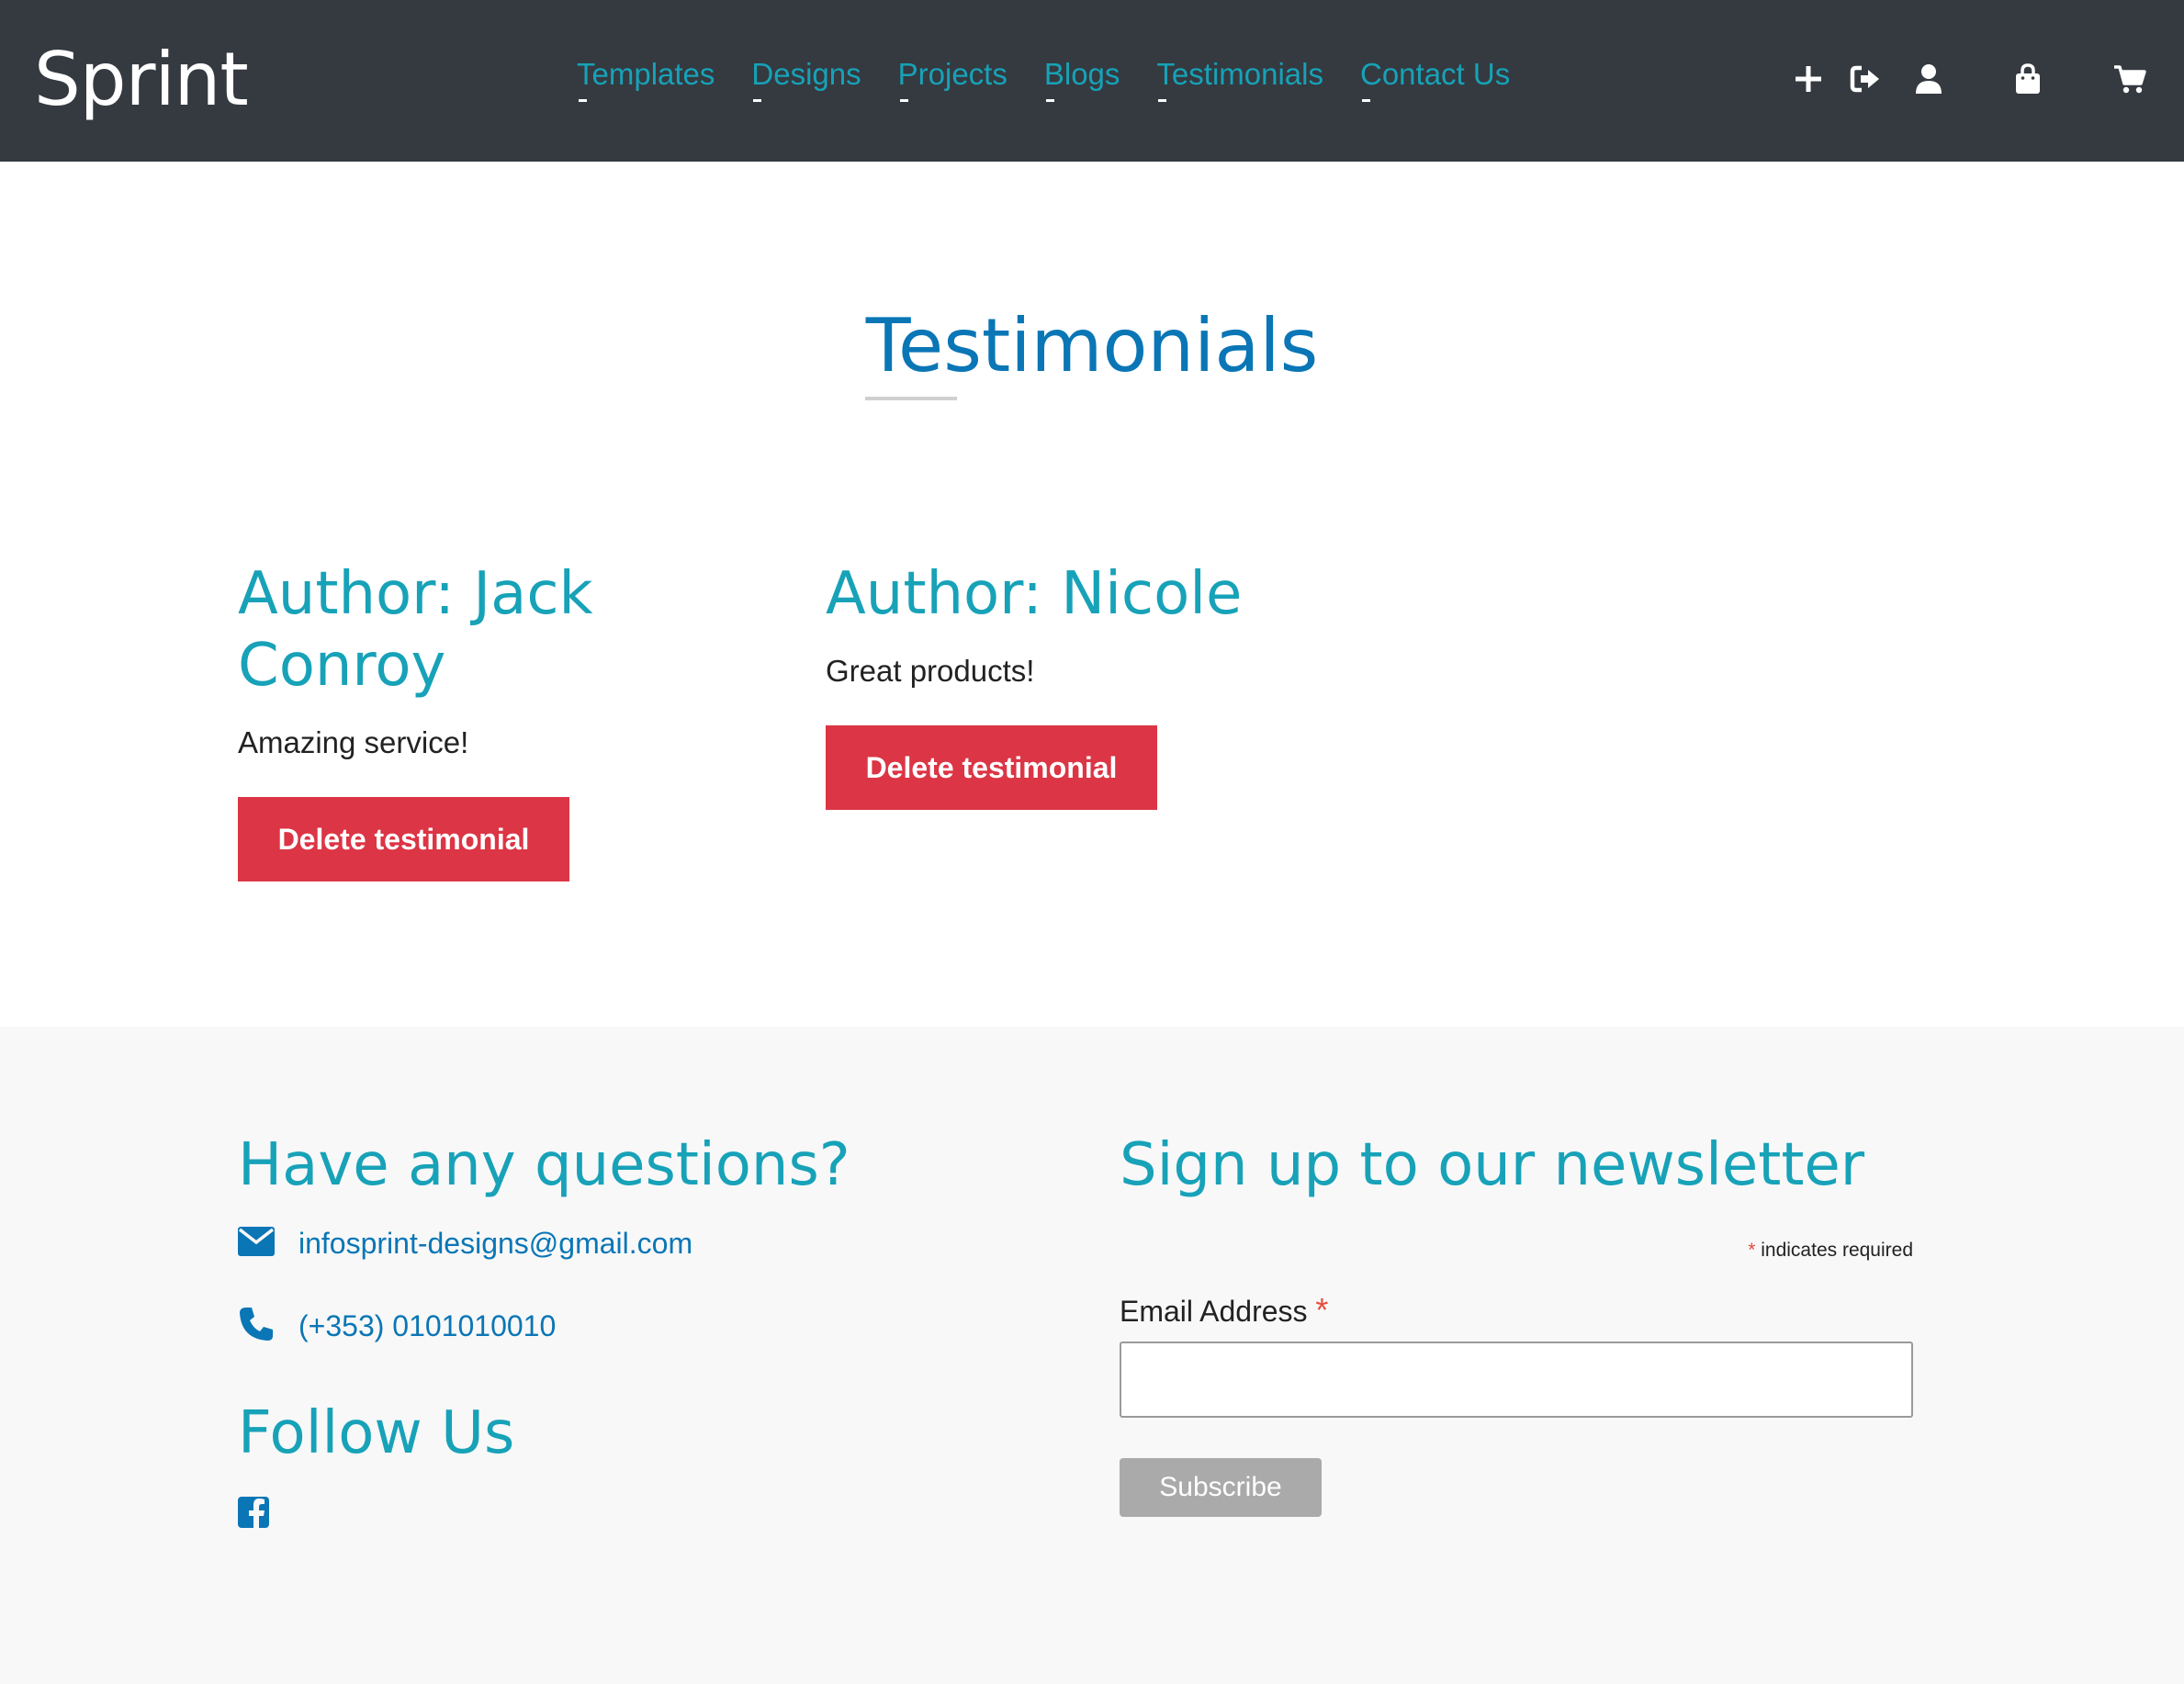 This screenshot has width=2184, height=1684. What do you see at coordinates (953, 79) in the screenshot?
I see `nav-link-projects: Projects` at bounding box center [953, 79].